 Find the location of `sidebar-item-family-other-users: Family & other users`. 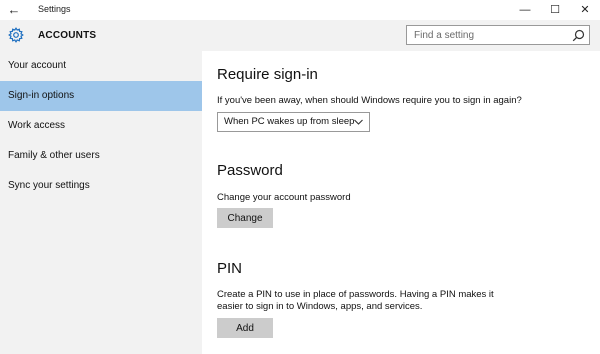

sidebar-item-family-other-users: Family & other users is located at coordinates (101, 156).